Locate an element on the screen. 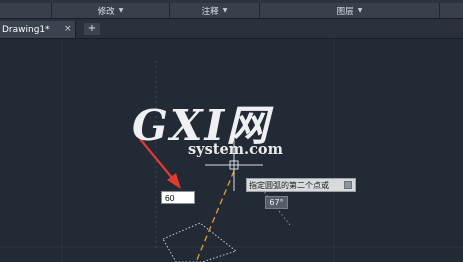 The image size is (463, 262). ribbon-panel-modify-label: 修改 is located at coordinates (106, 11).